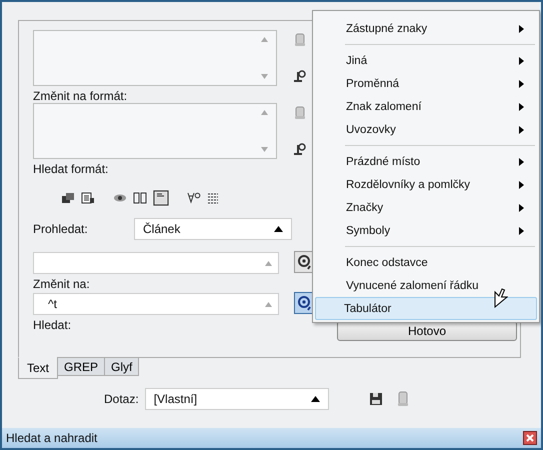  What do you see at coordinates (121, 399) in the screenshot?
I see `query-label: Dotaz:` at bounding box center [121, 399].